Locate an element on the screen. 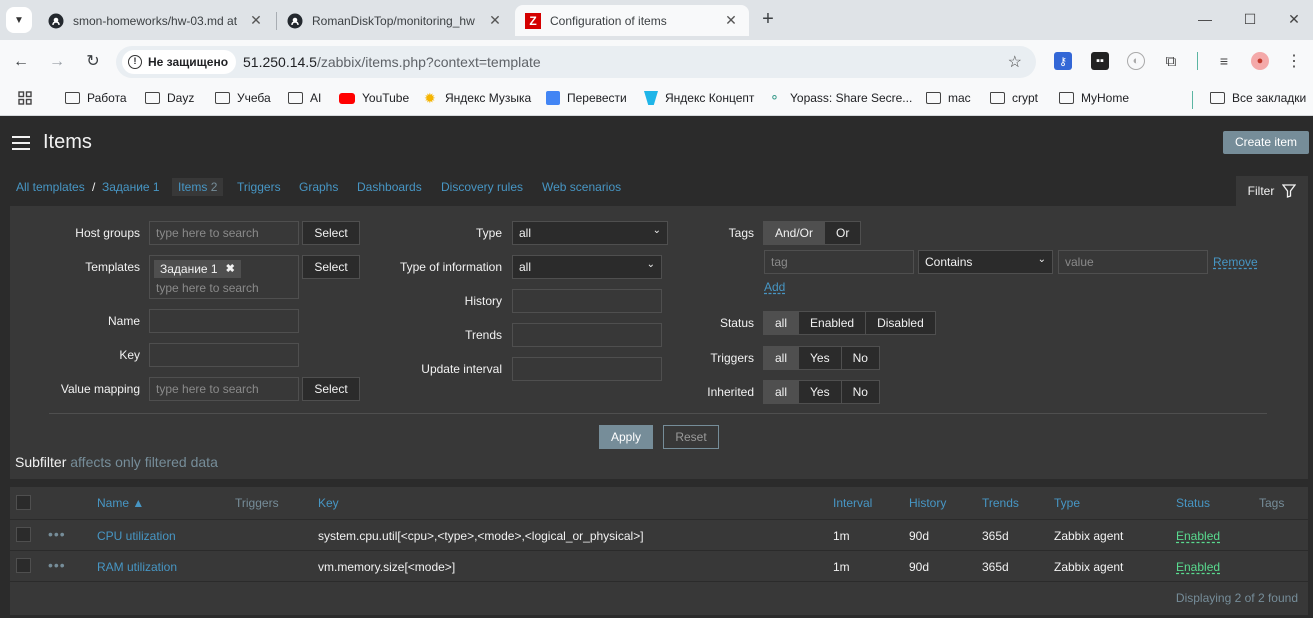  graphs-tab: Graphs is located at coordinates (318, 187).